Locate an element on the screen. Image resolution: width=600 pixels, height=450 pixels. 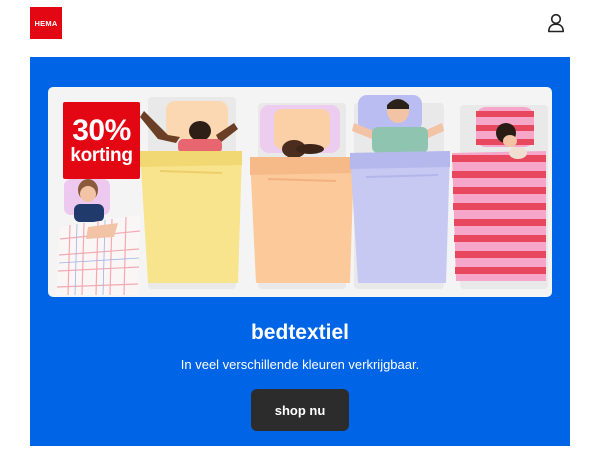
site-header: HEMA is located at coordinates (300, 28).